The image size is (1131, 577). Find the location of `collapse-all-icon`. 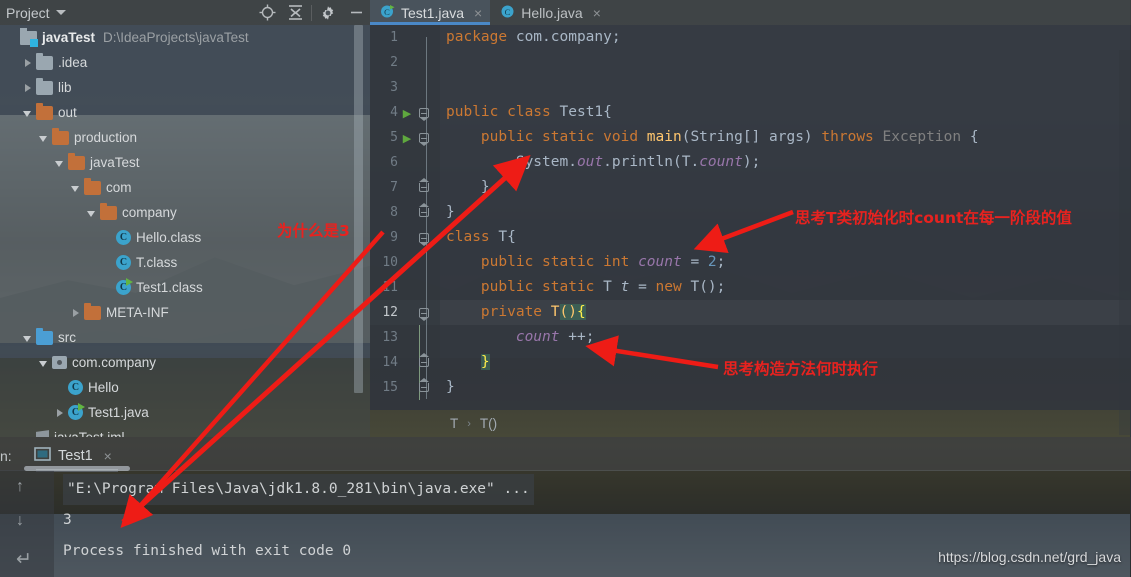

collapse-all-icon is located at coordinates (295, 12).